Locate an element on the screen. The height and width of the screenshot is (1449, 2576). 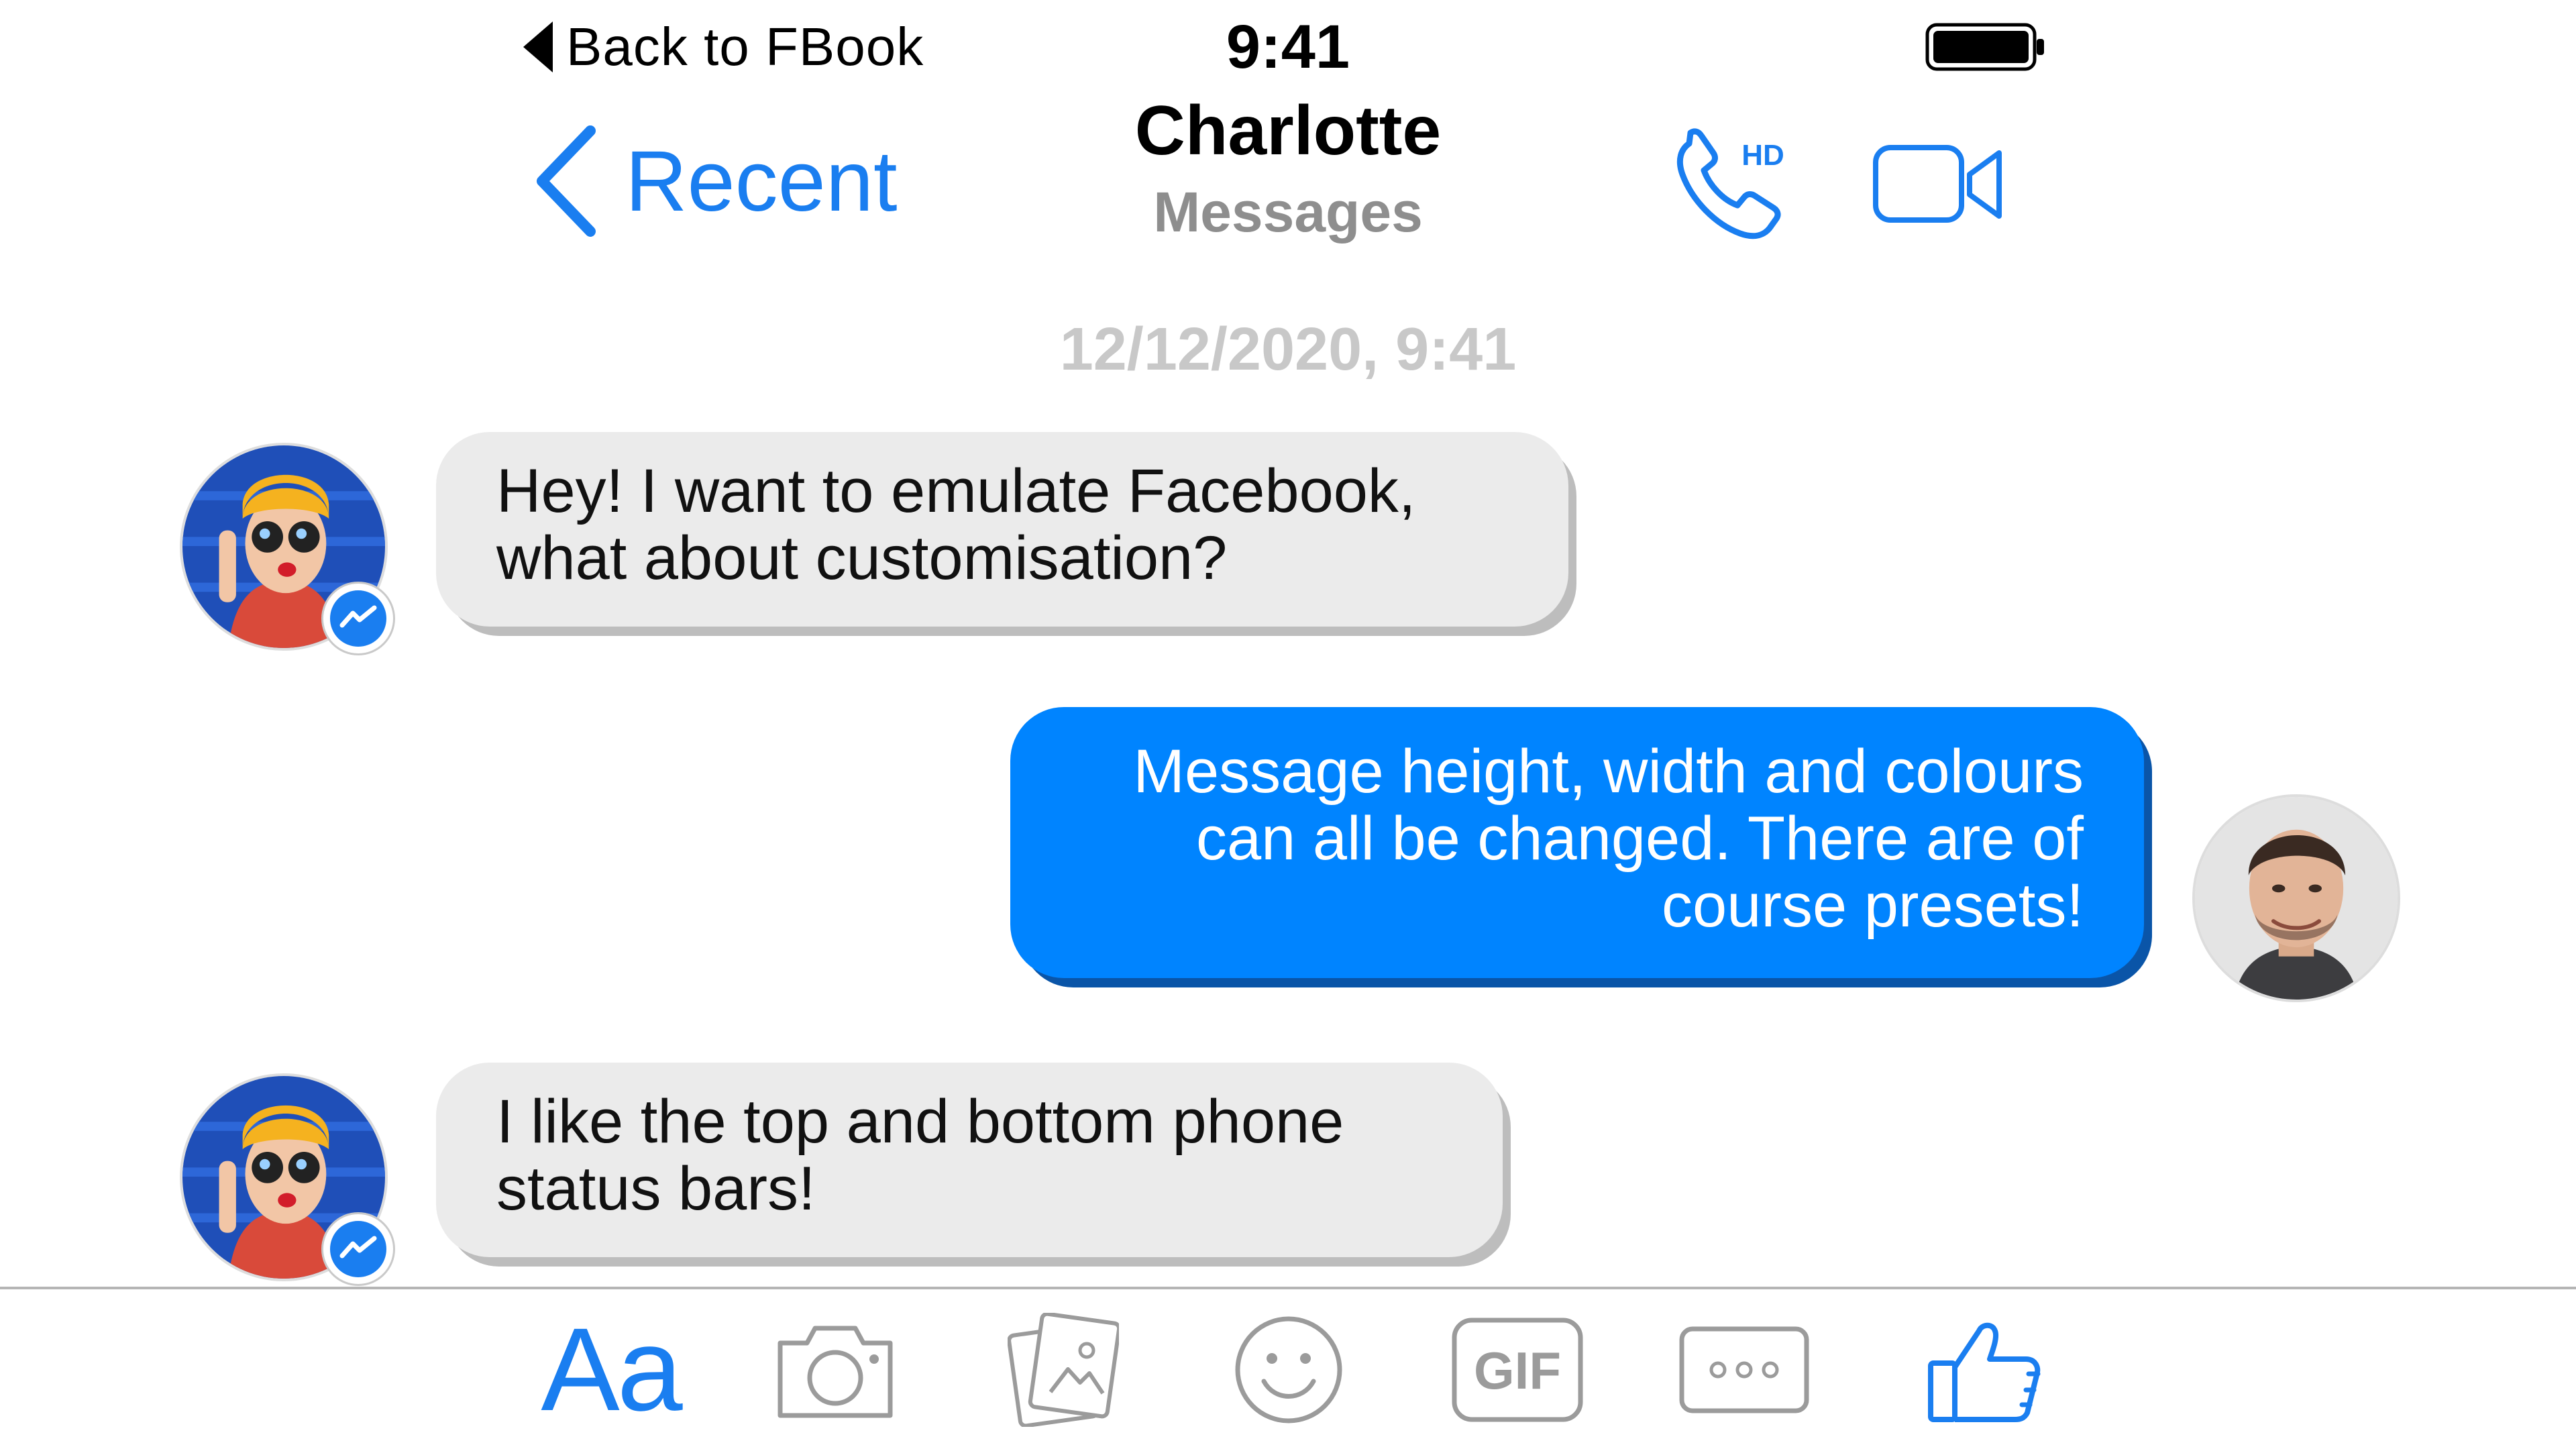
conversation-header: Recent Charlotte Messages HD is located at coordinates (1288, 187).